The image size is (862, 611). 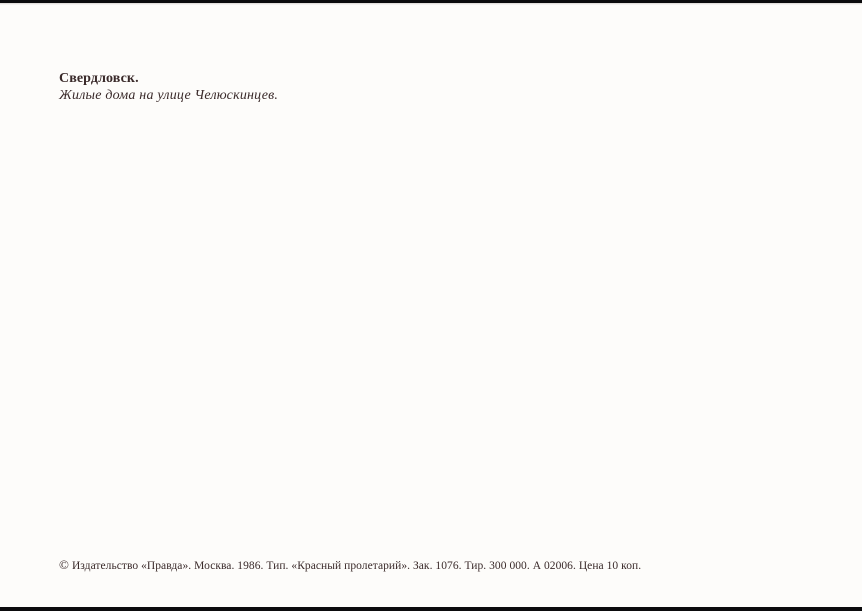 What do you see at coordinates (169, 95) in the screenshot?
I see `caption-subtitle: Жилые дома на улице Челюскинцев.` at bounding box center [169, 95].